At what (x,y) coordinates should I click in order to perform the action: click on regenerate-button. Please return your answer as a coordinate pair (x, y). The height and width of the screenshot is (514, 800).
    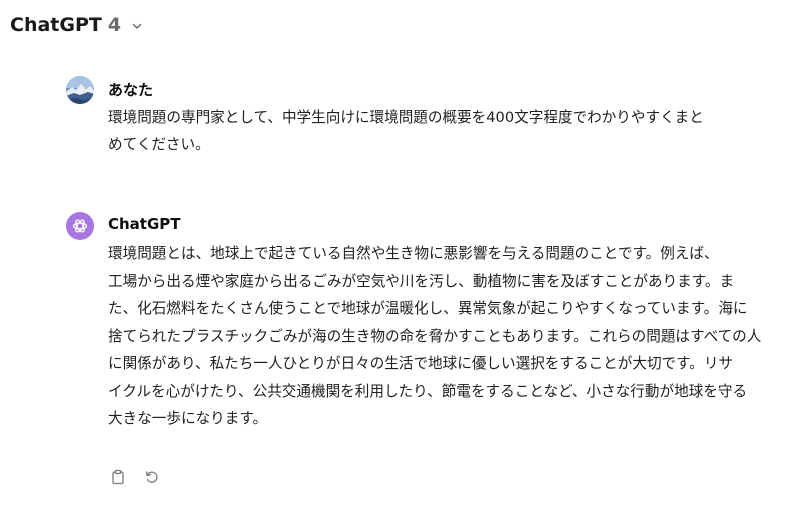
    Looking at the image, I should click on (152, 477).